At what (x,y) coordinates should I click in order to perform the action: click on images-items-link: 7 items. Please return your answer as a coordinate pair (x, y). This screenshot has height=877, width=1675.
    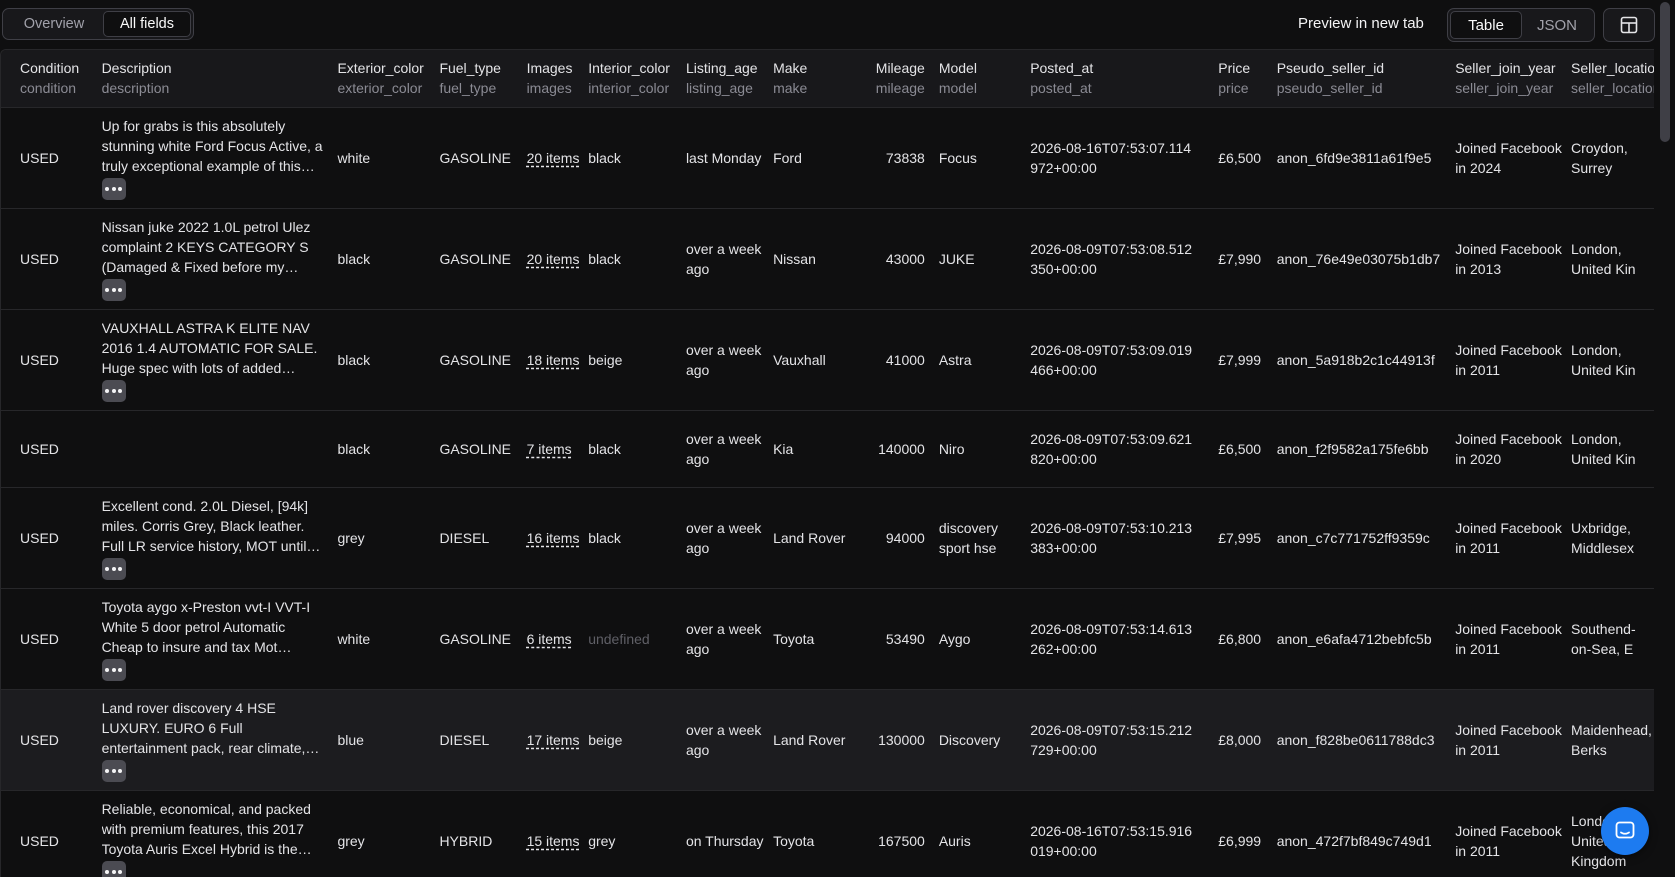
    Looking at the image, I should click on (549, 449).